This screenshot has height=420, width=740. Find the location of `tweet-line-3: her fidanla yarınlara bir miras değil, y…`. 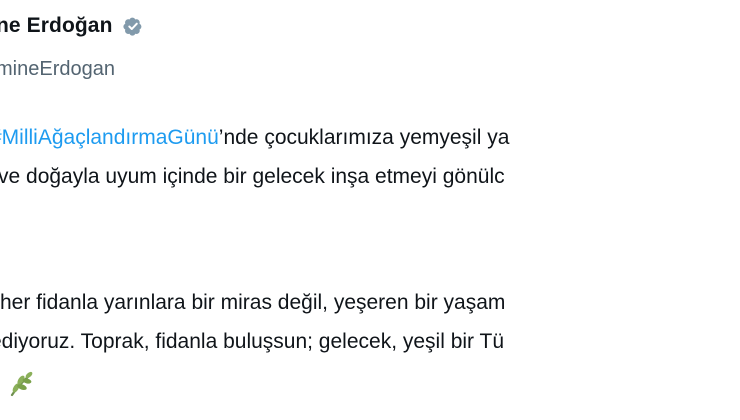

tweet-line-3: her fidanla yarınlara bir miras değil, y… is located at coordinates (253, 302).